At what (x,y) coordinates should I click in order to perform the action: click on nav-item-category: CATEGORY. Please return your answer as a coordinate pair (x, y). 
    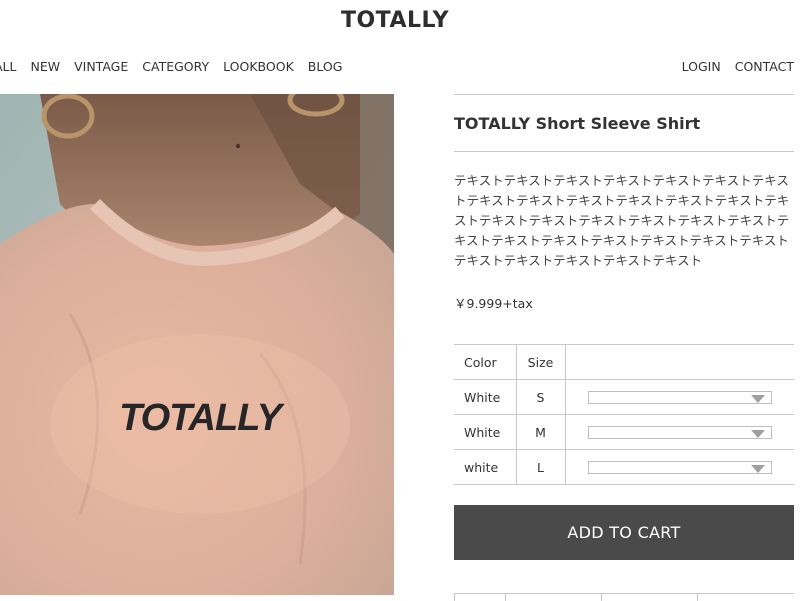
    Looking at the image, I should click on (175, 66).